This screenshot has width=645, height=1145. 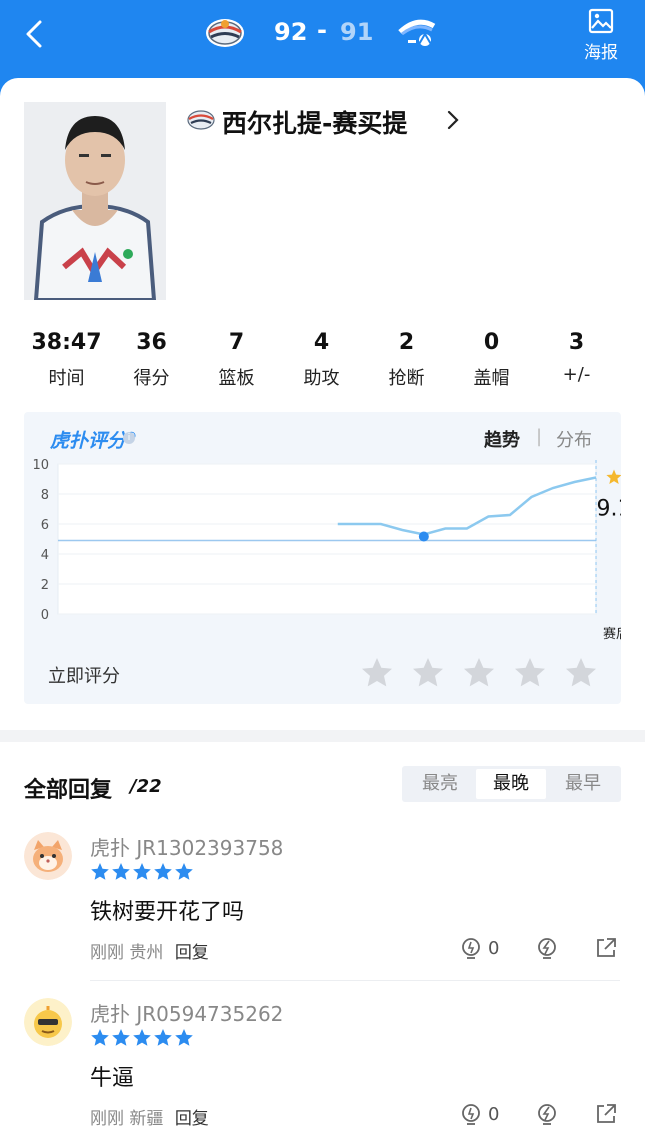 What do you see at coordinates (574, 439) in the screenshot?
I see `tab-distribution: 分布` at bounding box center [574, 439].